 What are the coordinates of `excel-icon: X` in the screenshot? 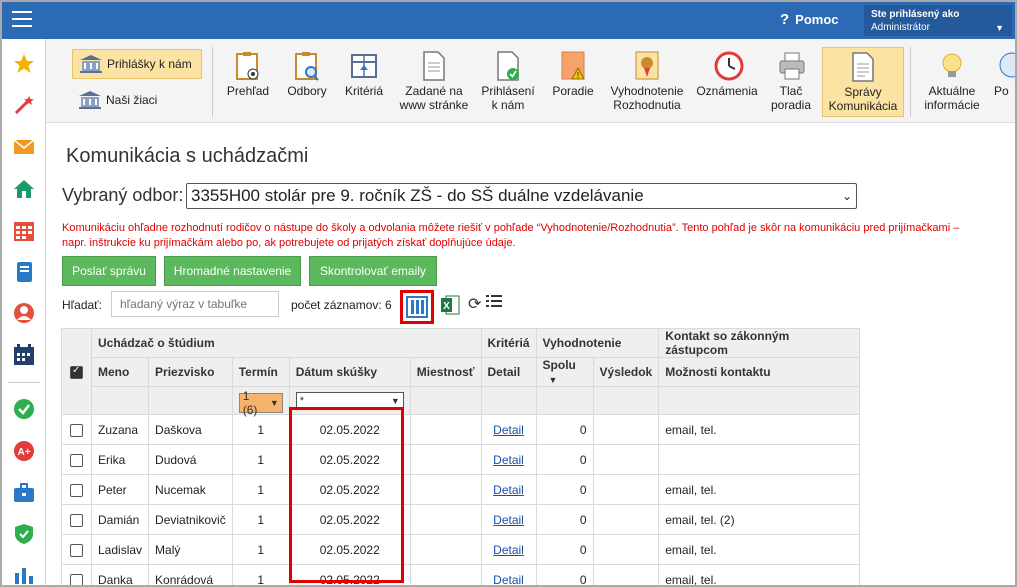 It's located at (450, 306).